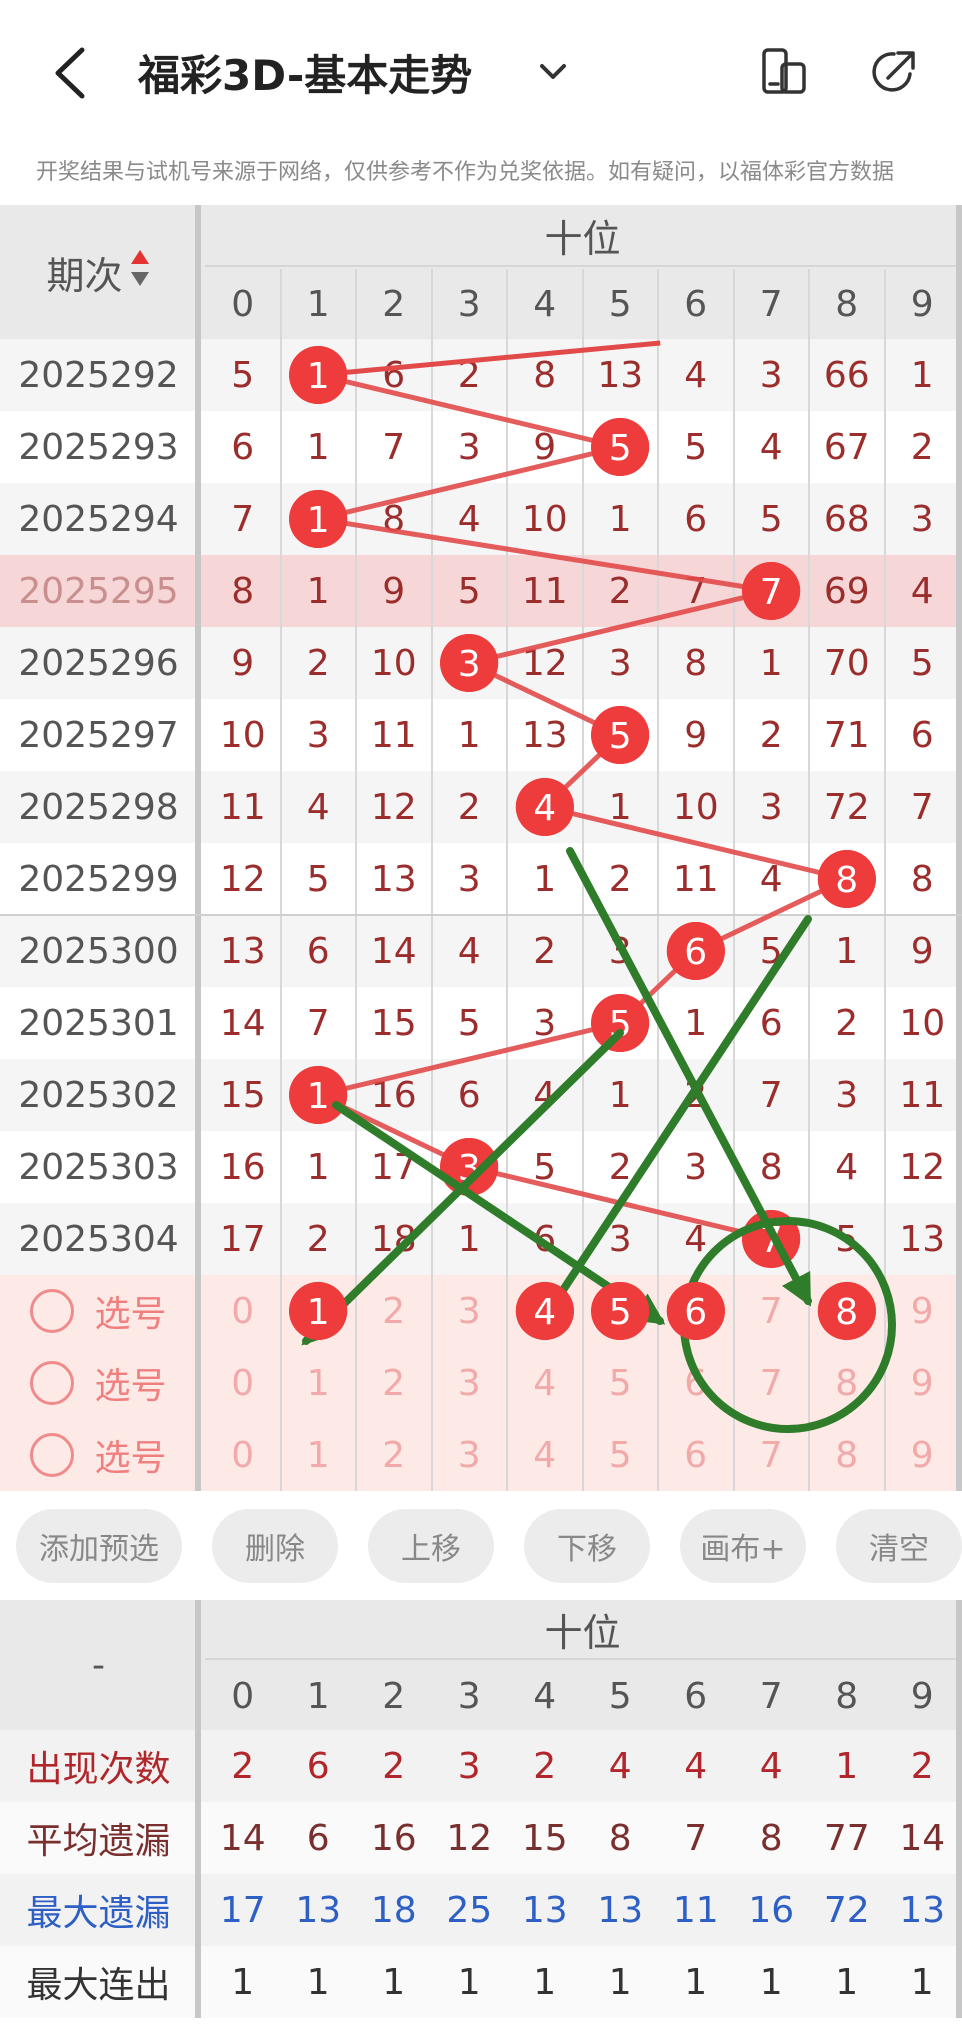  What do you see at coordinates (481, 915) in the screenshot?
I see `group-divider` at bounding box center [481, 915].